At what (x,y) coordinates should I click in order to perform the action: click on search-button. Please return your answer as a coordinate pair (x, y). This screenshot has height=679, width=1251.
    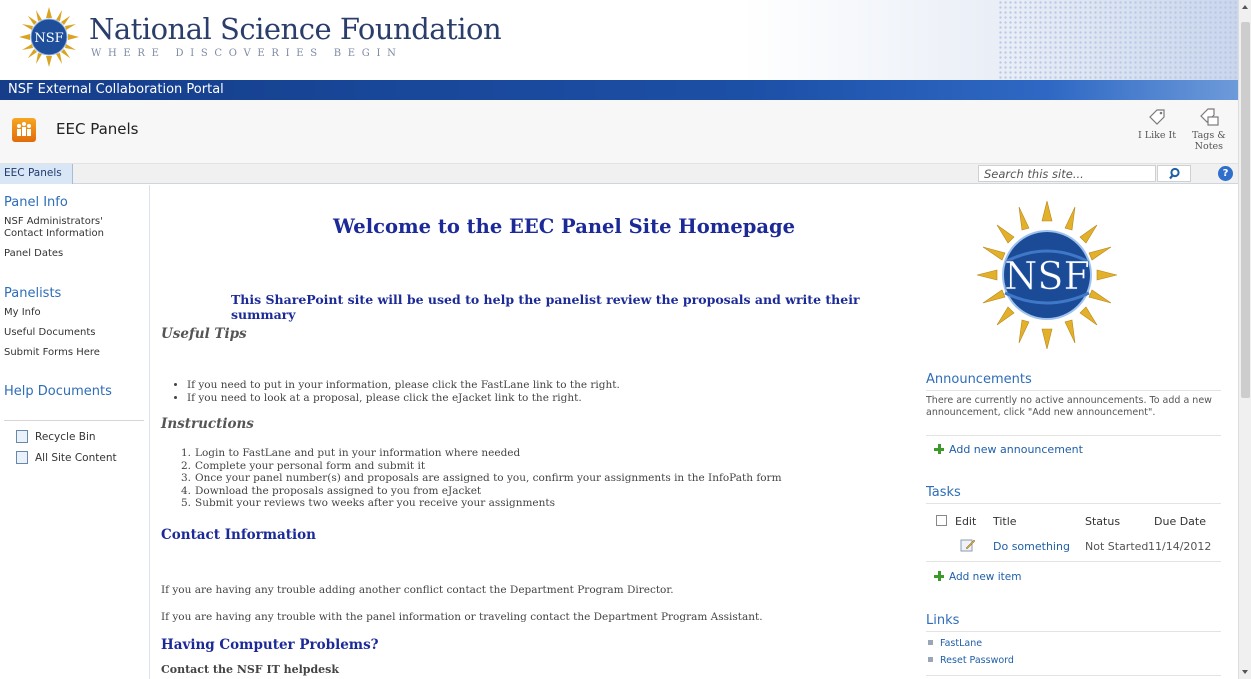
    Looking at the image, I should click on (1174, 173).